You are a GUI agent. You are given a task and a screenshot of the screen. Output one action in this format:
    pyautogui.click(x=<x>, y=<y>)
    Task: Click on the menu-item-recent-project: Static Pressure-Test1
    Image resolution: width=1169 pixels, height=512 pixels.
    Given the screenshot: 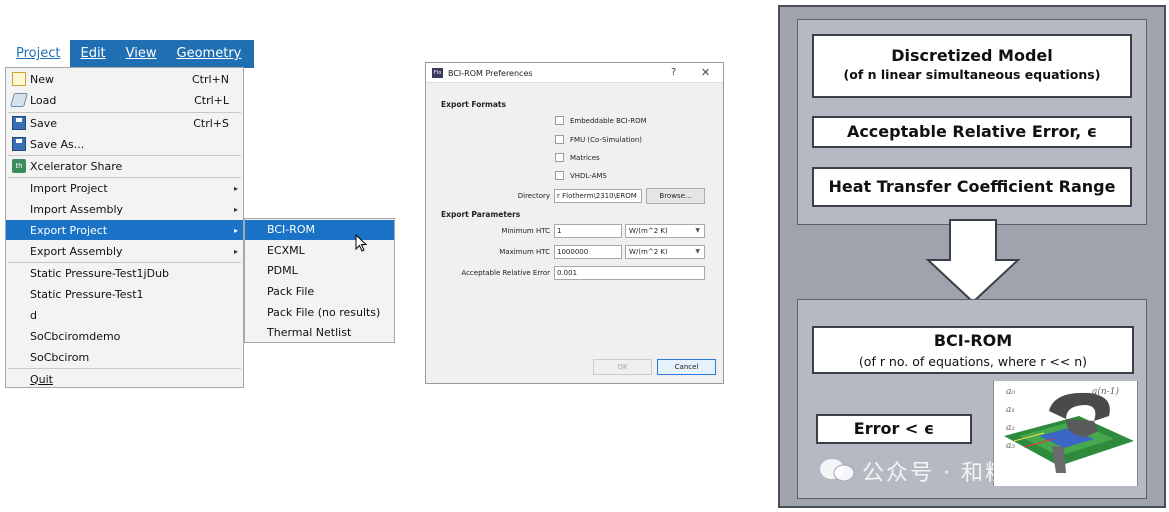 What is the action you would take?
    pyautogui.click(x=124, y=294)
    